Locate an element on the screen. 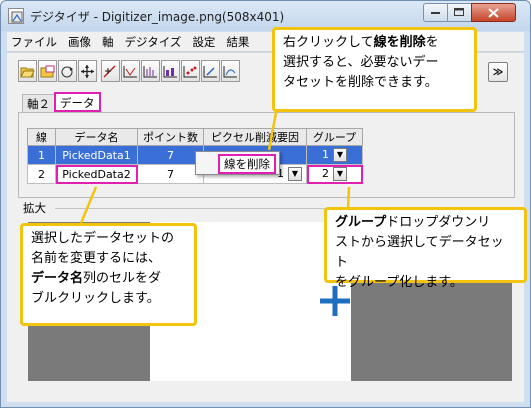 The image size is (531, 408). callout-line: ブルクリックします。 is located at coordinates (95, 298).